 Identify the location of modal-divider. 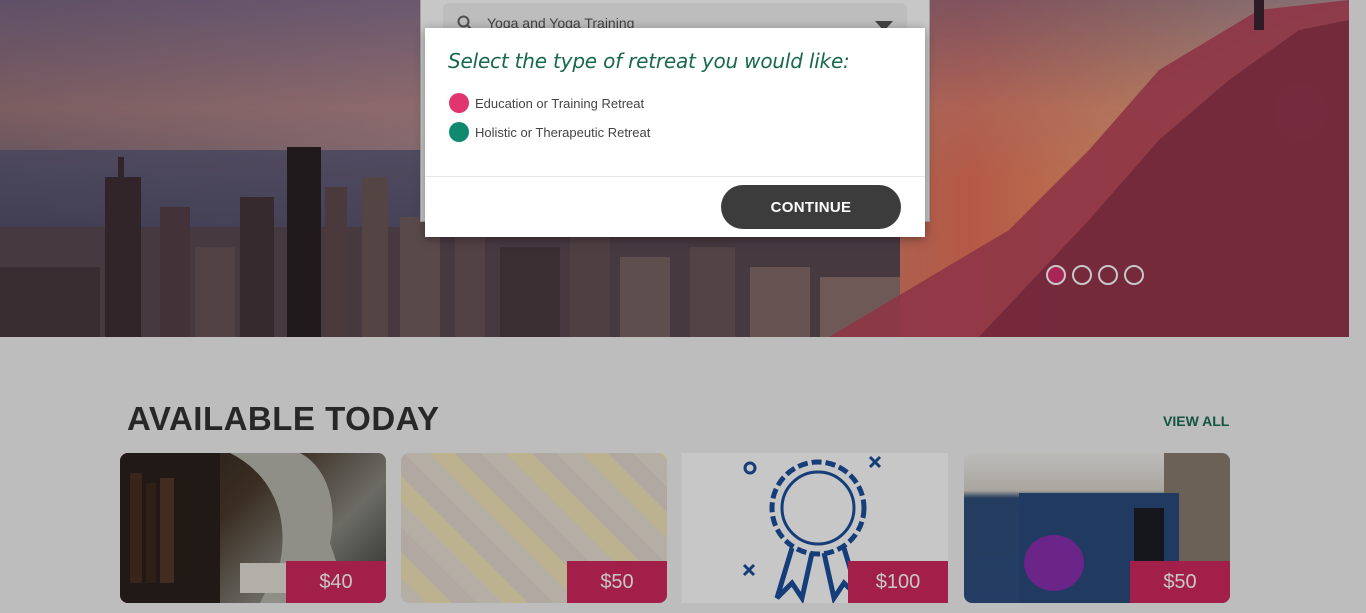
(675, 176).